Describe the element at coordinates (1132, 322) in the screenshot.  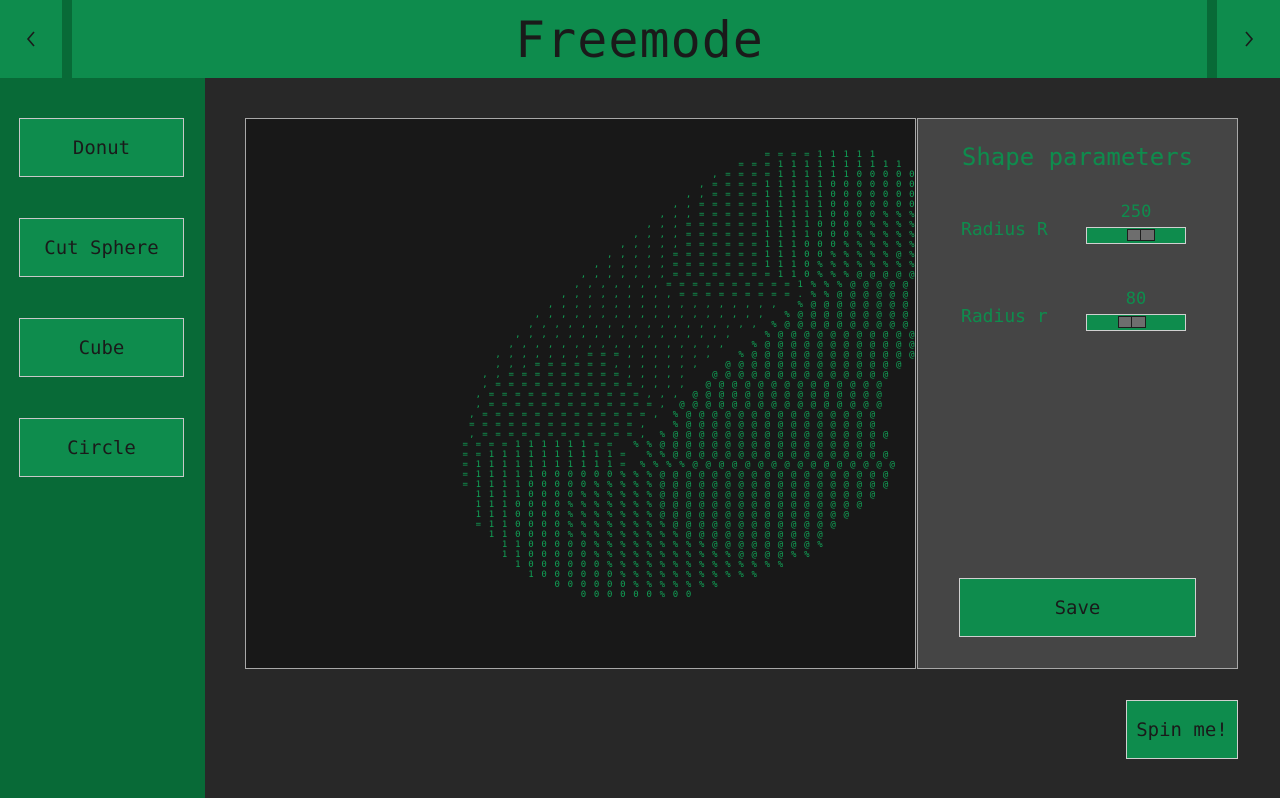
I see `radius-r-slider-handle` at that location.